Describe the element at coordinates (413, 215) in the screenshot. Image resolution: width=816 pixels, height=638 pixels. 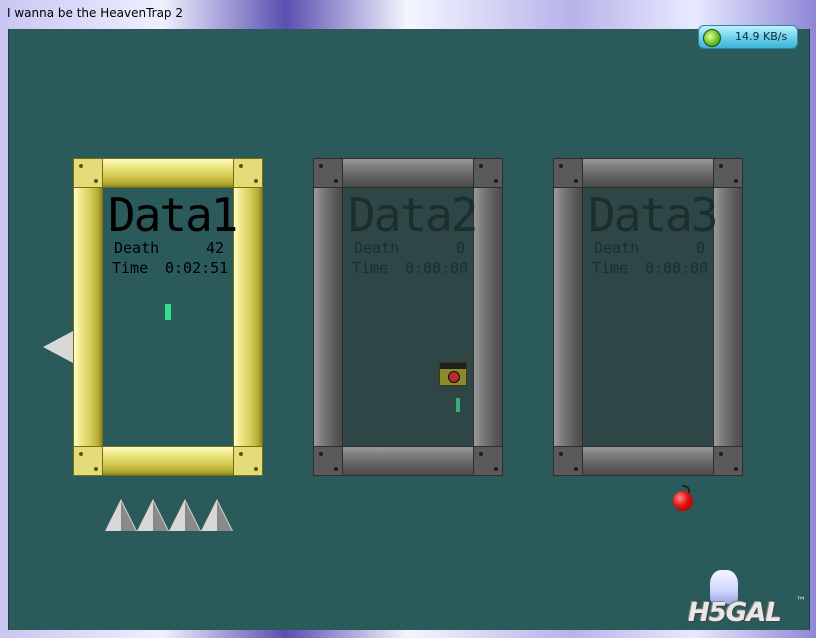
I see `save-slot-title: Data2` at that location.